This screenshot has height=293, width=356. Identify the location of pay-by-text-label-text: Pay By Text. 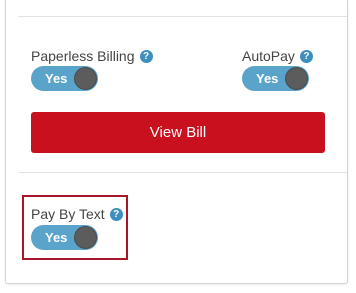
(68, 214).